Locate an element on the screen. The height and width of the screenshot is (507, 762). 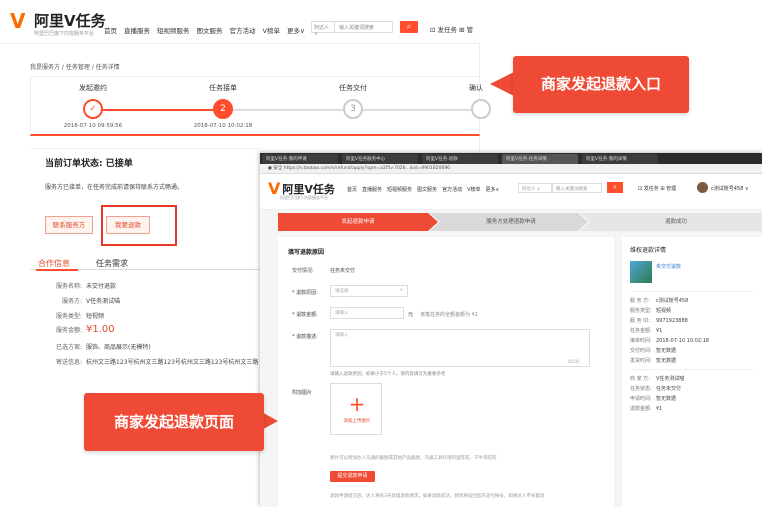
amount-label: * 退款金额: is located at coordinates (305, 315).